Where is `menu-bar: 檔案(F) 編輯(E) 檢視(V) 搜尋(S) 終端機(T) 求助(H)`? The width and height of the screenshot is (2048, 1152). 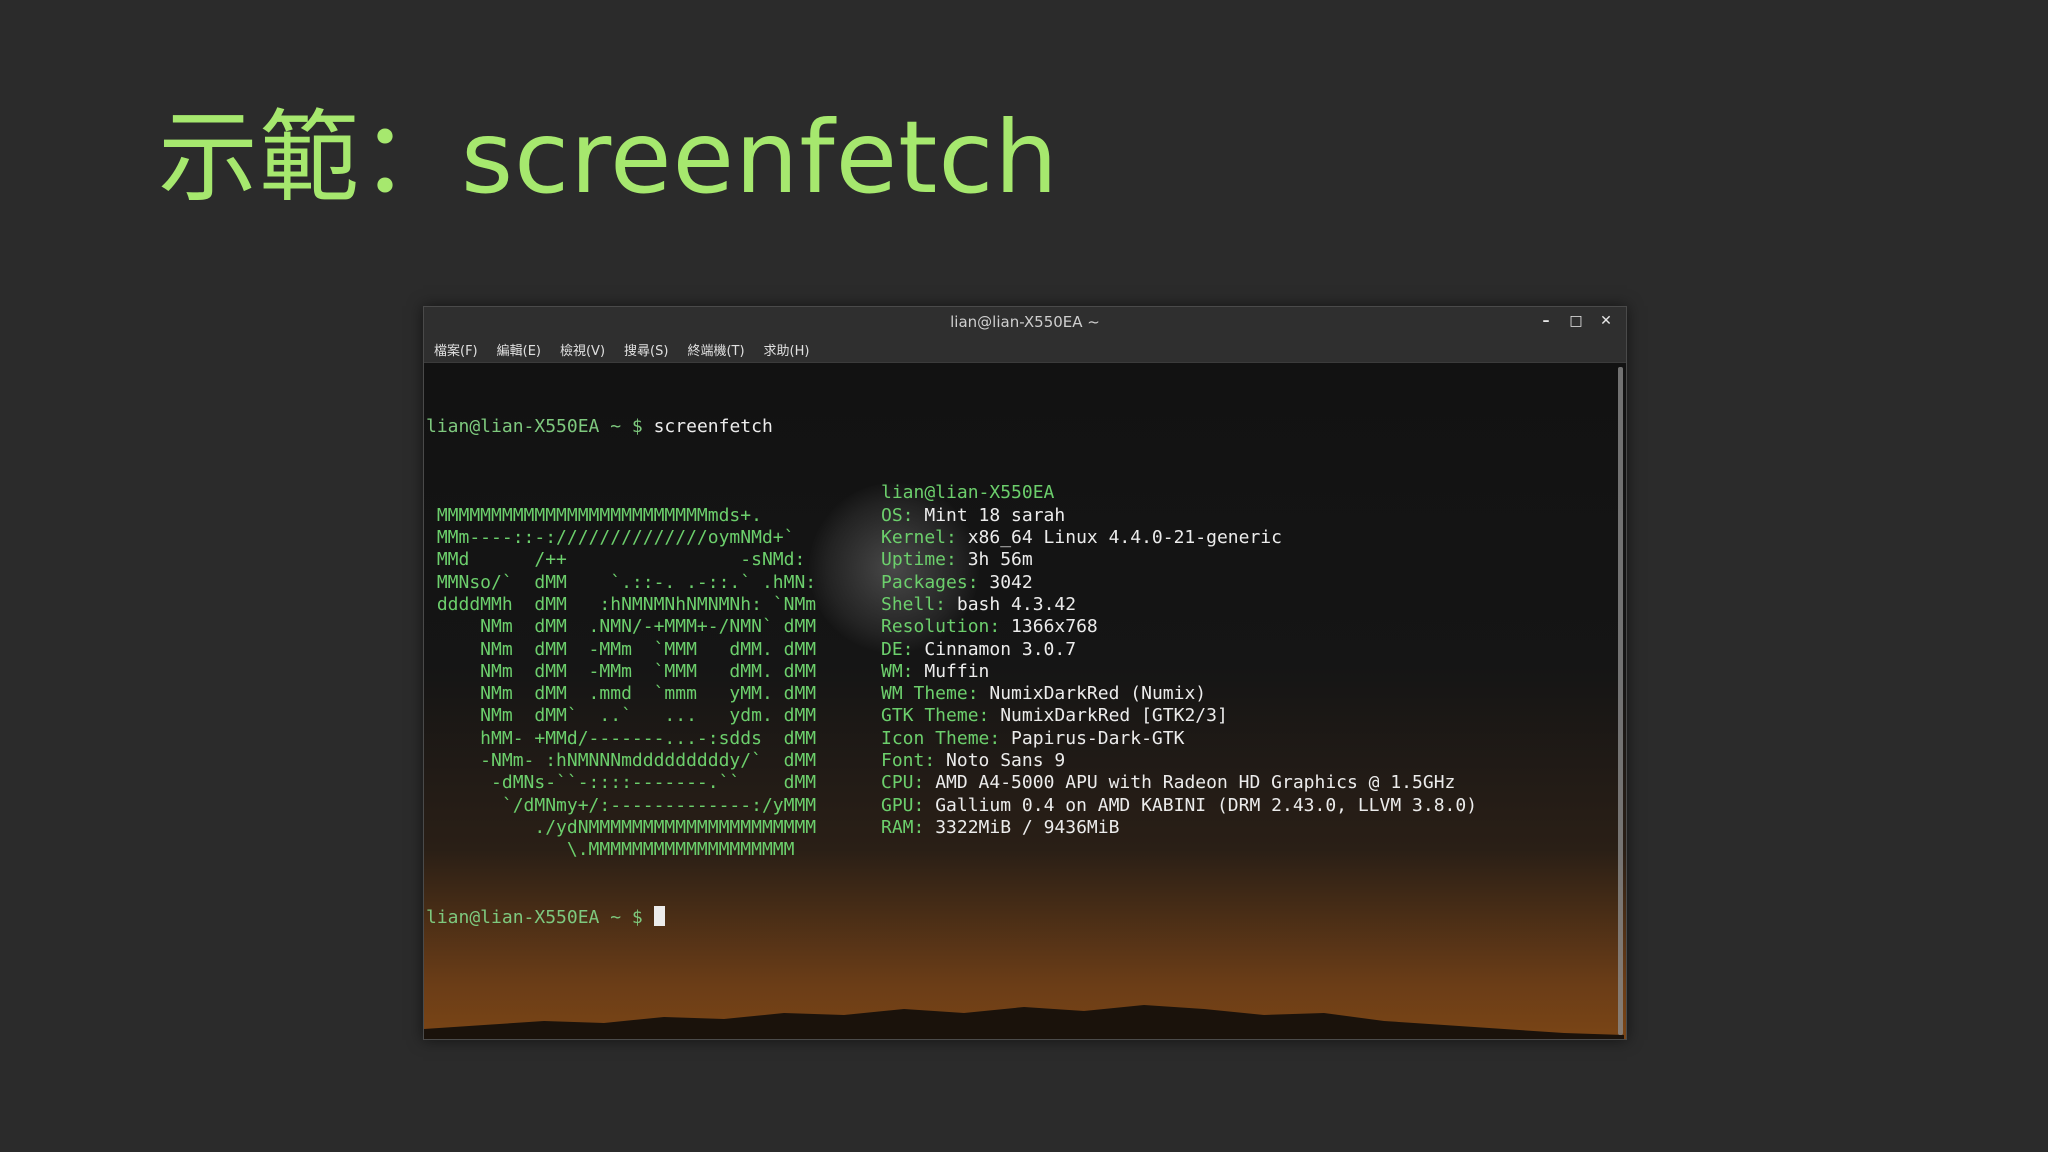
menu-bar: 檔案(F) 編輯(E) 檢視(V) 搜尋(S) 終端機(T) 求助(H) is located at coordinates (1025, 350).